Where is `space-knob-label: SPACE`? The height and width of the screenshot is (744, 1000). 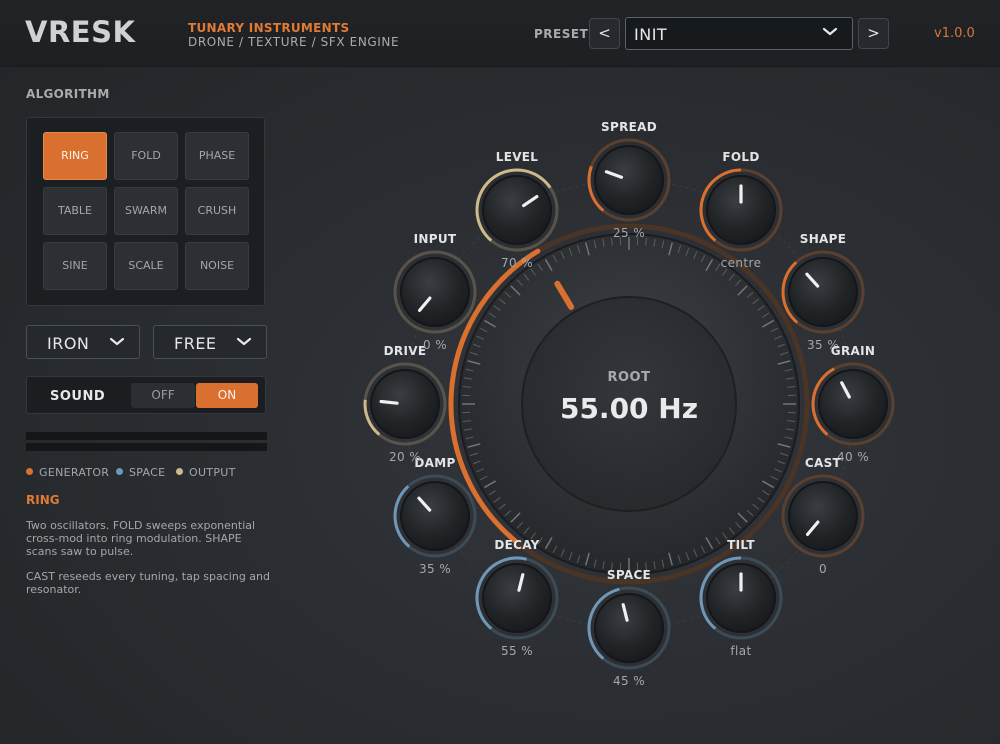
space-knob-label: SPACE is located at coordinates (629, 575).